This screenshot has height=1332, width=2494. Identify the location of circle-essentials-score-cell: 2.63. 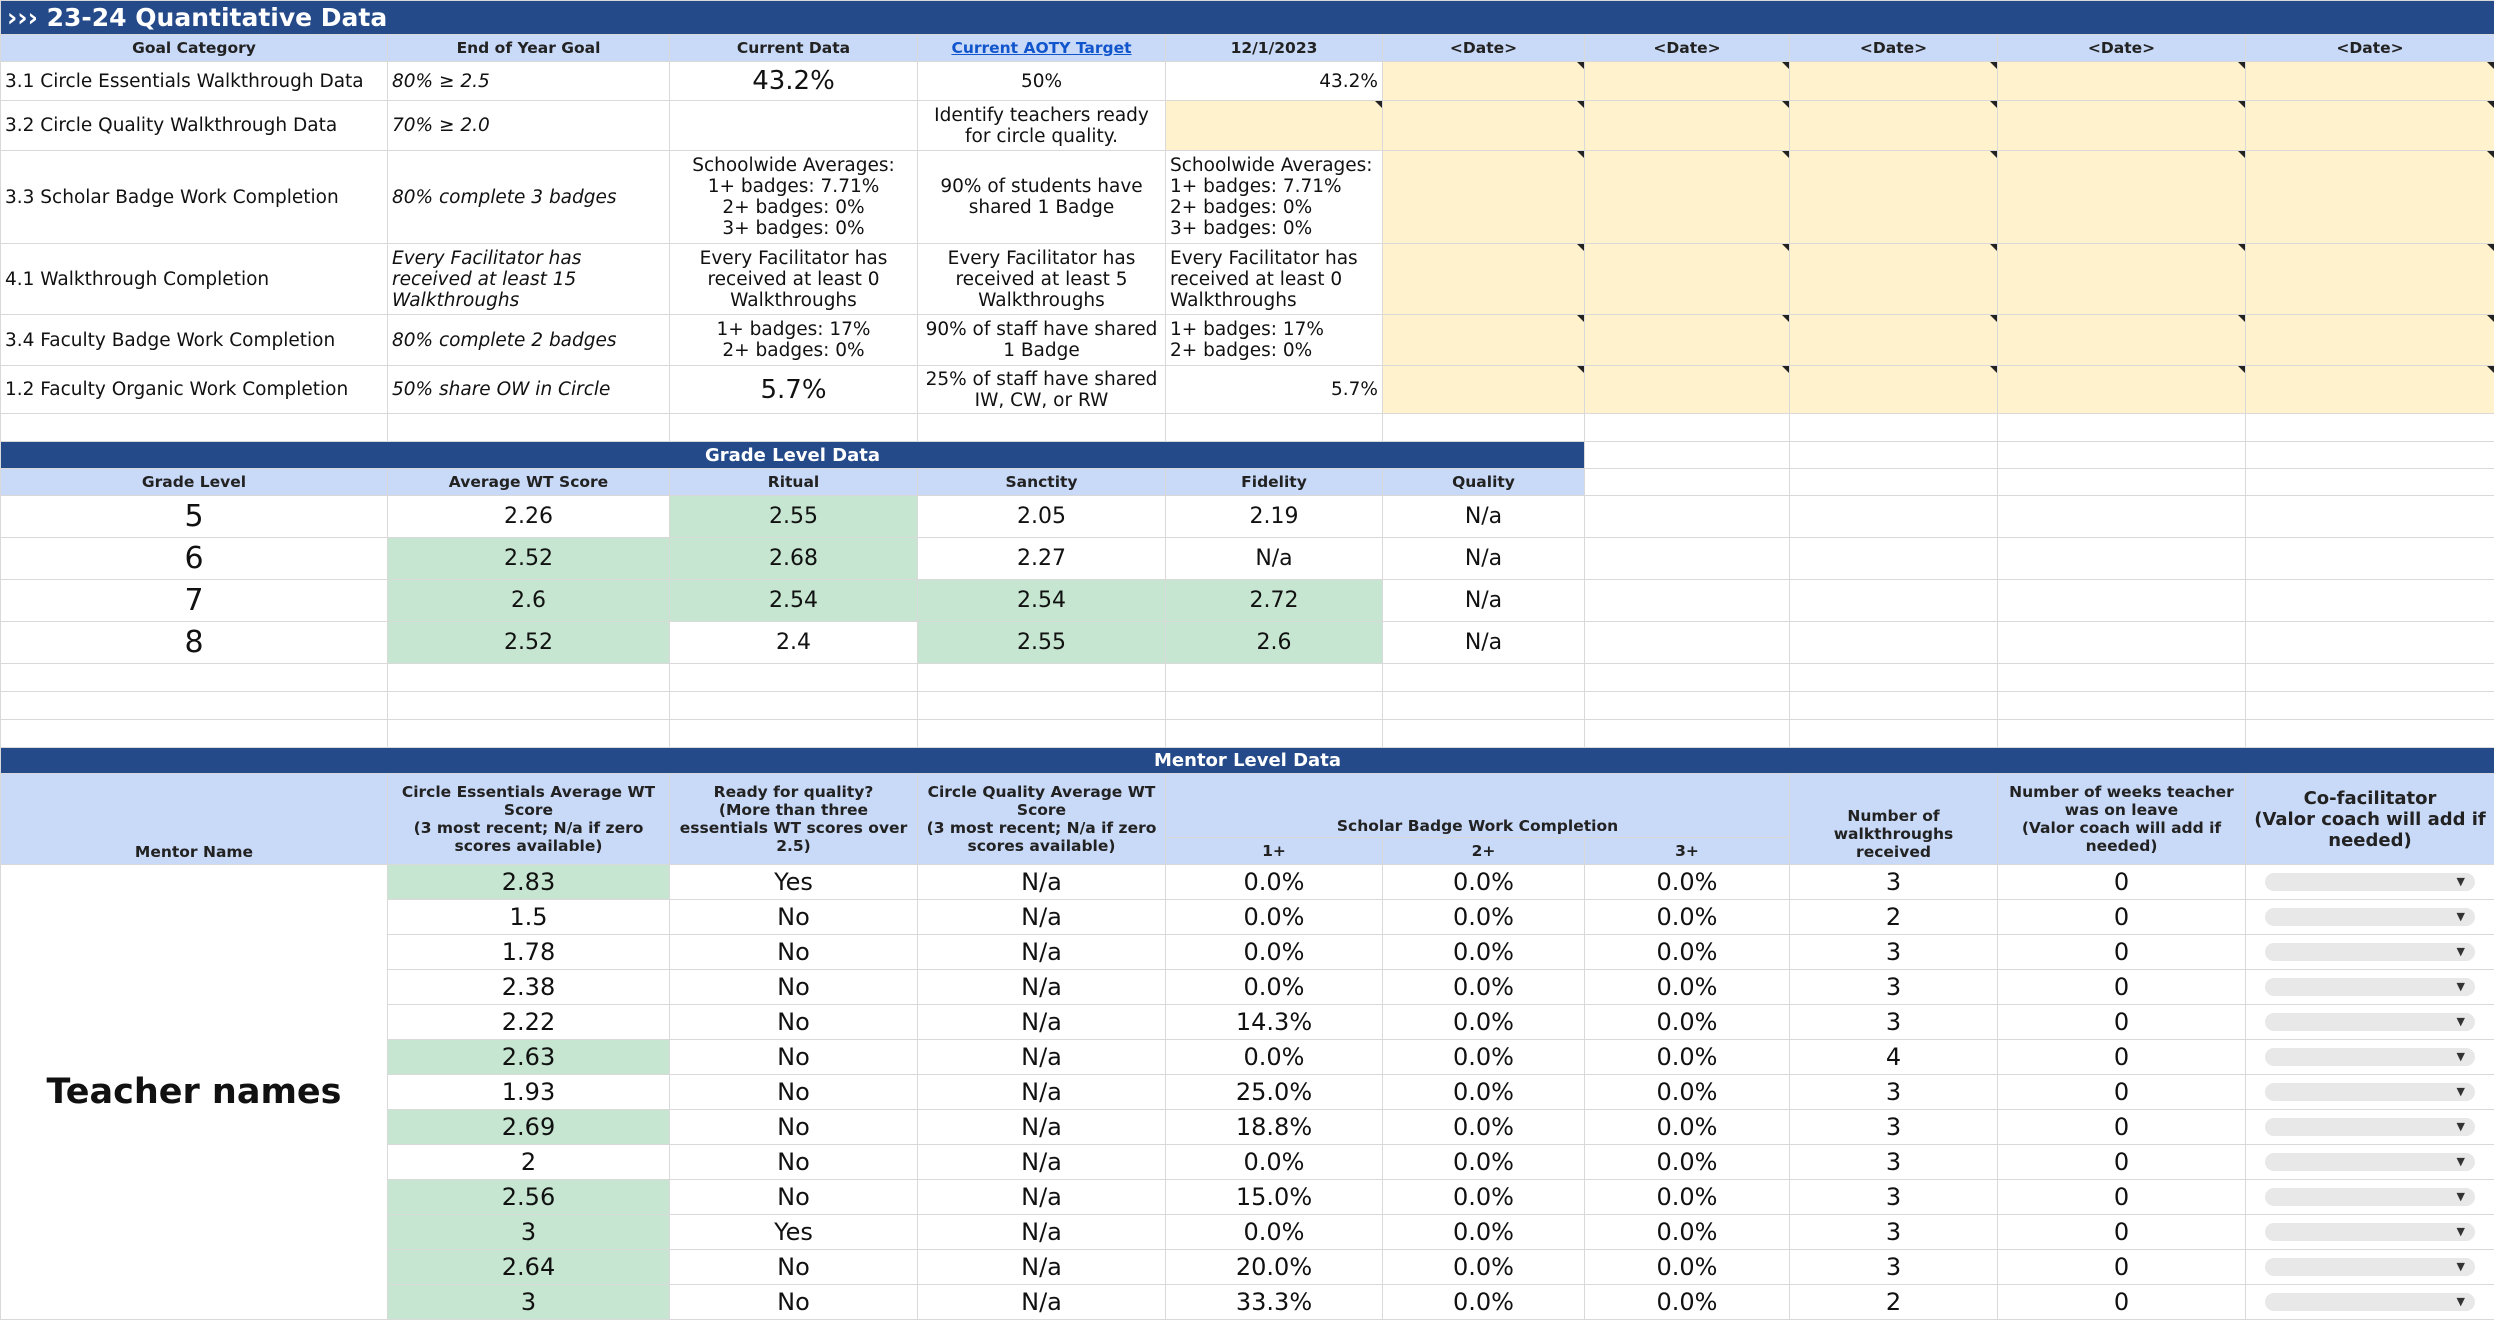
(528, 1057).